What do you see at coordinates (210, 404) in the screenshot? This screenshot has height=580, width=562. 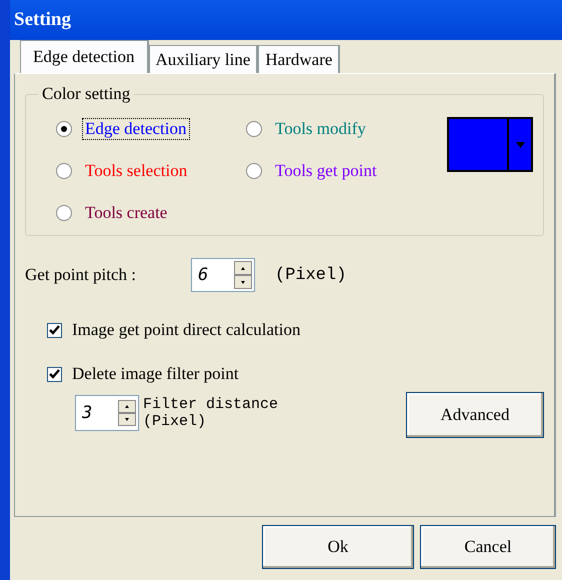 I see `field-label: Filter distance` at bounding box center [210, 404].